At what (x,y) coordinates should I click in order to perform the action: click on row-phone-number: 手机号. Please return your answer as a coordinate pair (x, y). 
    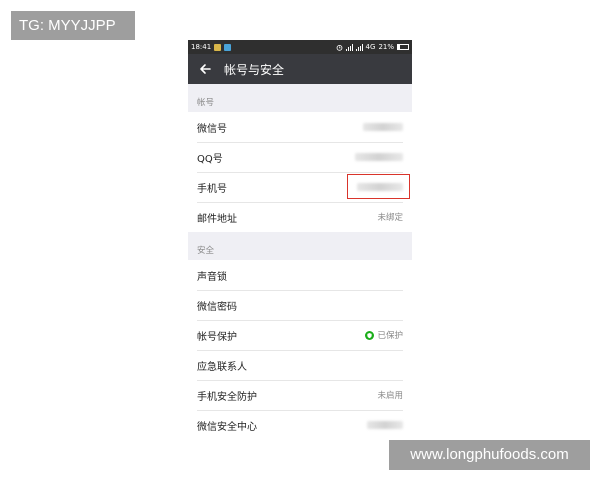
    Looking at the image, I should click on (300, 187).